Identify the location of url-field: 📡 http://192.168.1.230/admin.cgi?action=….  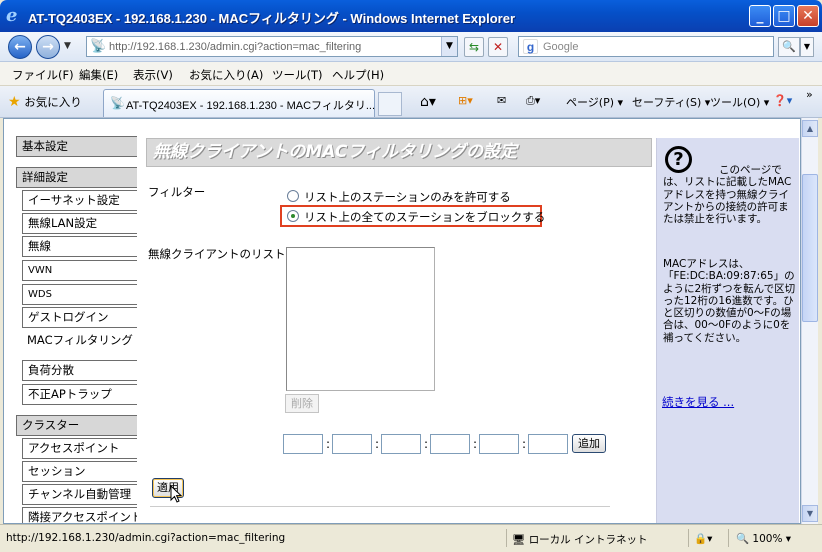
(272, 46).